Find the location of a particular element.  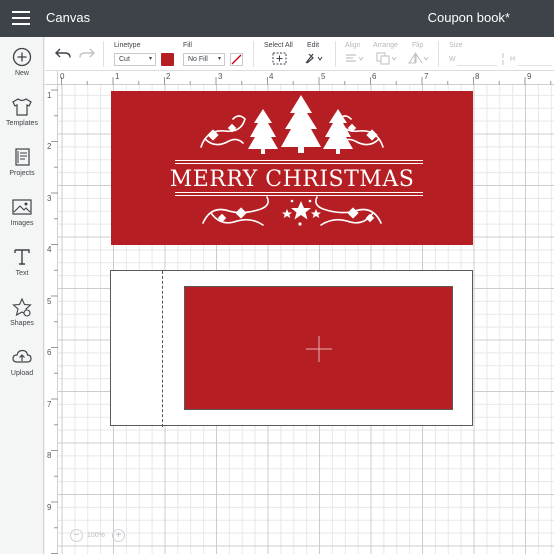

size-label: Size is located at coordinates (456, 45).